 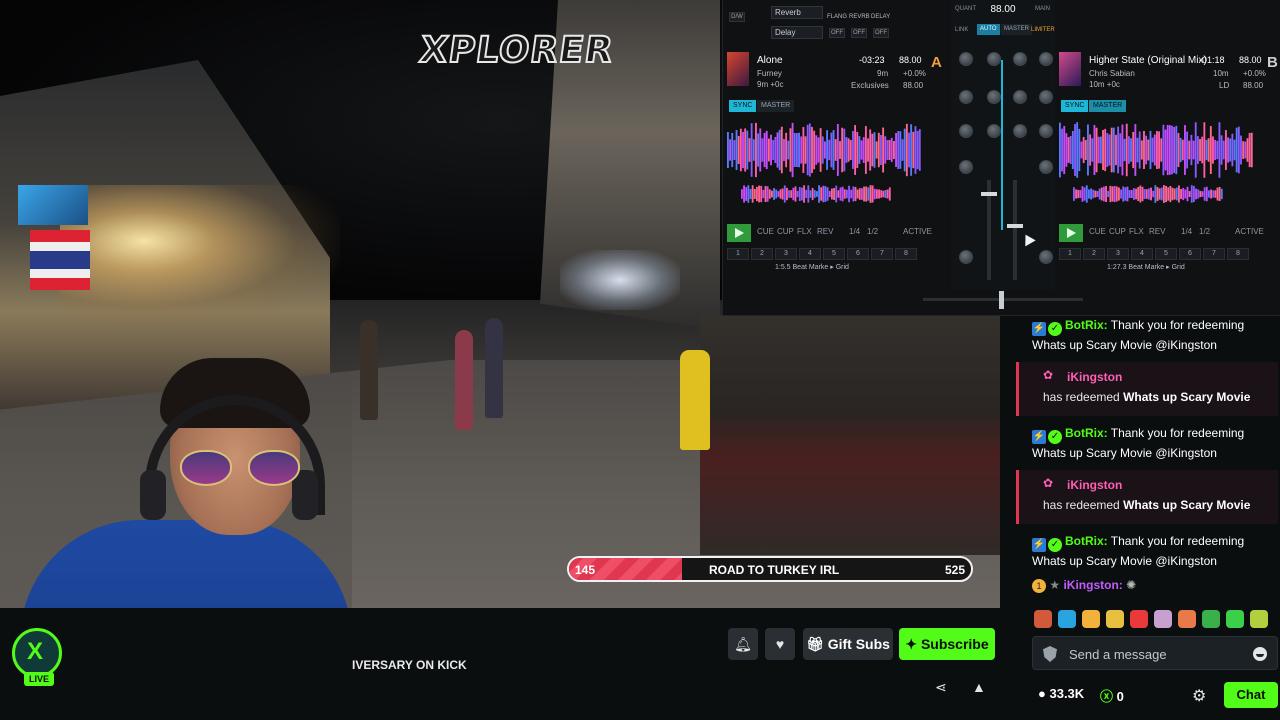 I want to click on emote-bar, so click(x=1154, y=620).